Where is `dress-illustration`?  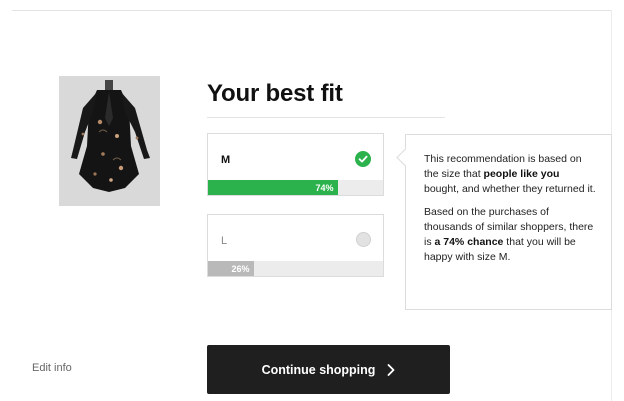 dress-illustration is located at coordinates (109, 141).